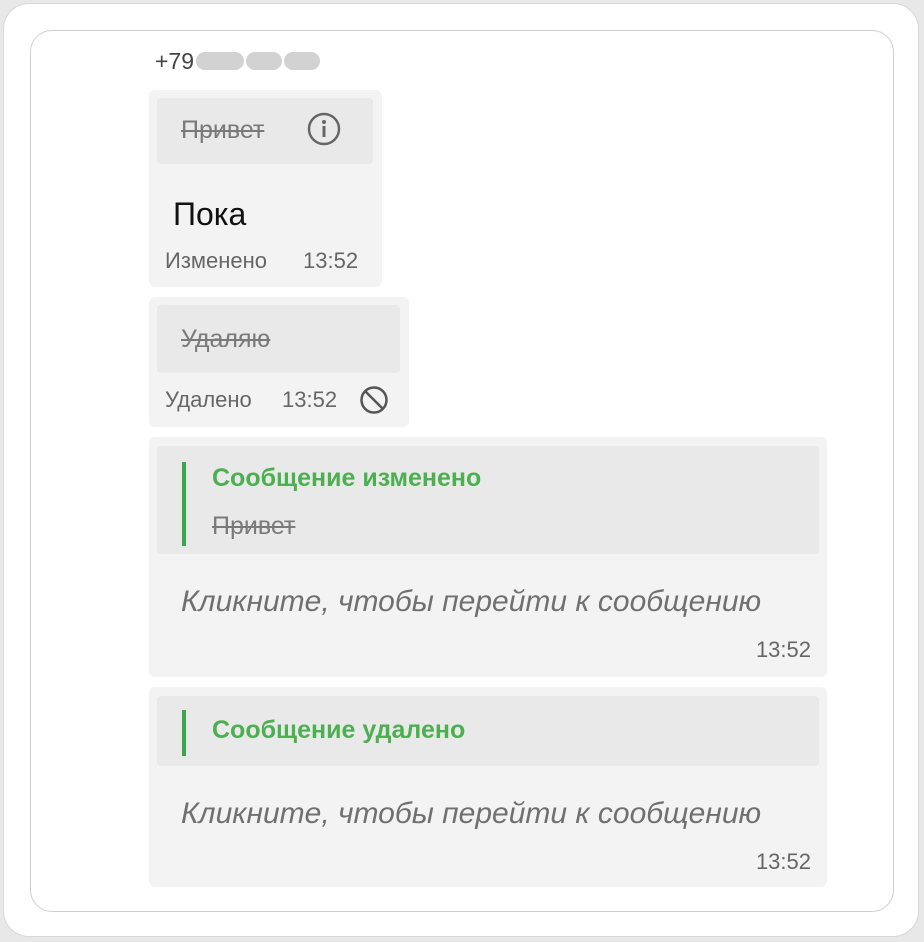 The width and height of the screenshot is (924, 942). I want to click on info-icon, so click(324, 129).